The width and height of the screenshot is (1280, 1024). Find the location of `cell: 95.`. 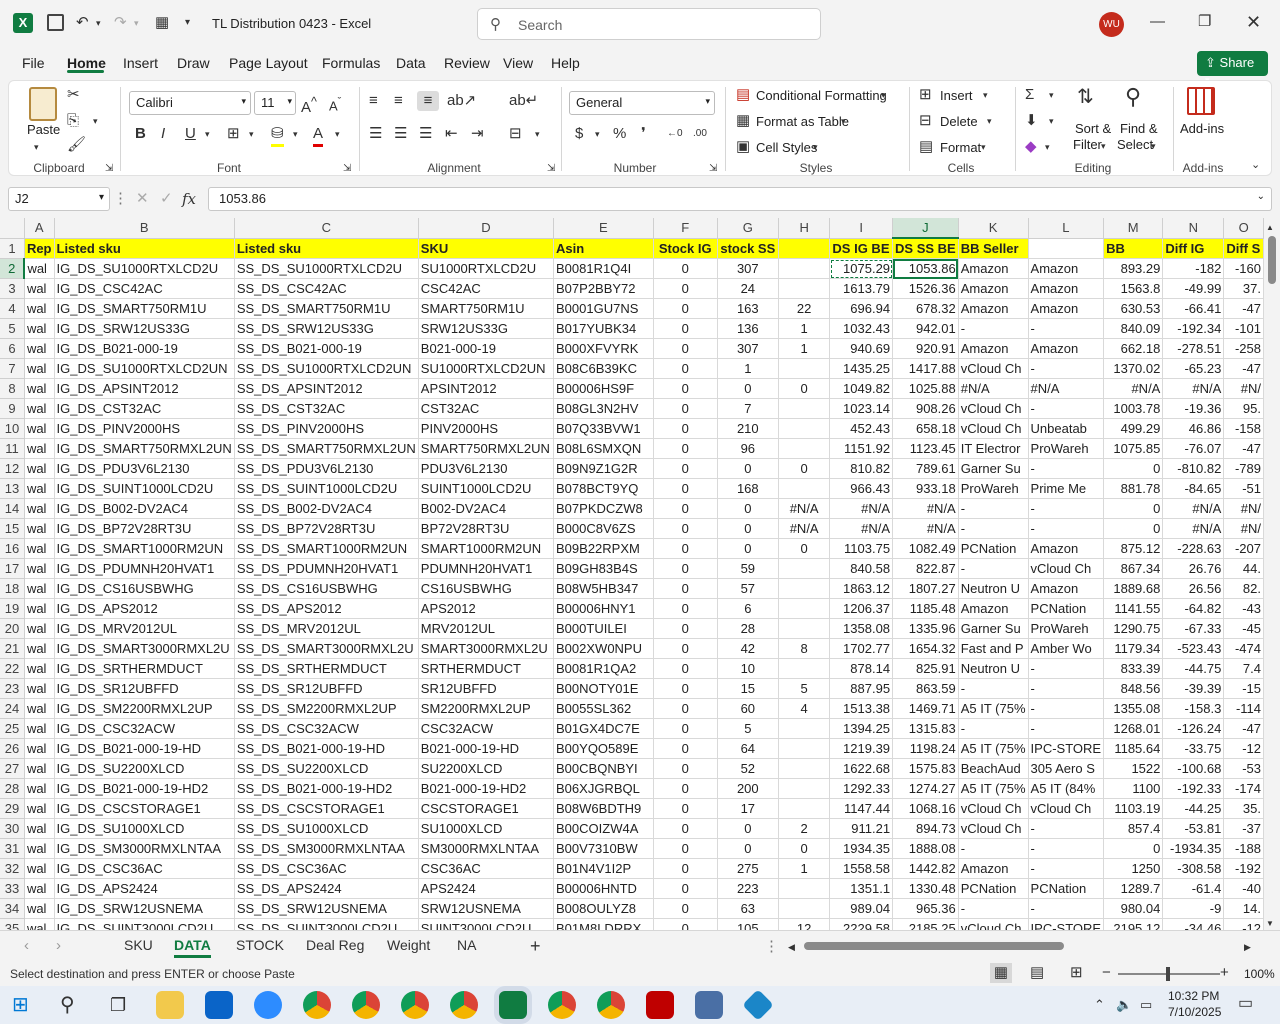

cell: 95. is located at coordinates (1243, 408).